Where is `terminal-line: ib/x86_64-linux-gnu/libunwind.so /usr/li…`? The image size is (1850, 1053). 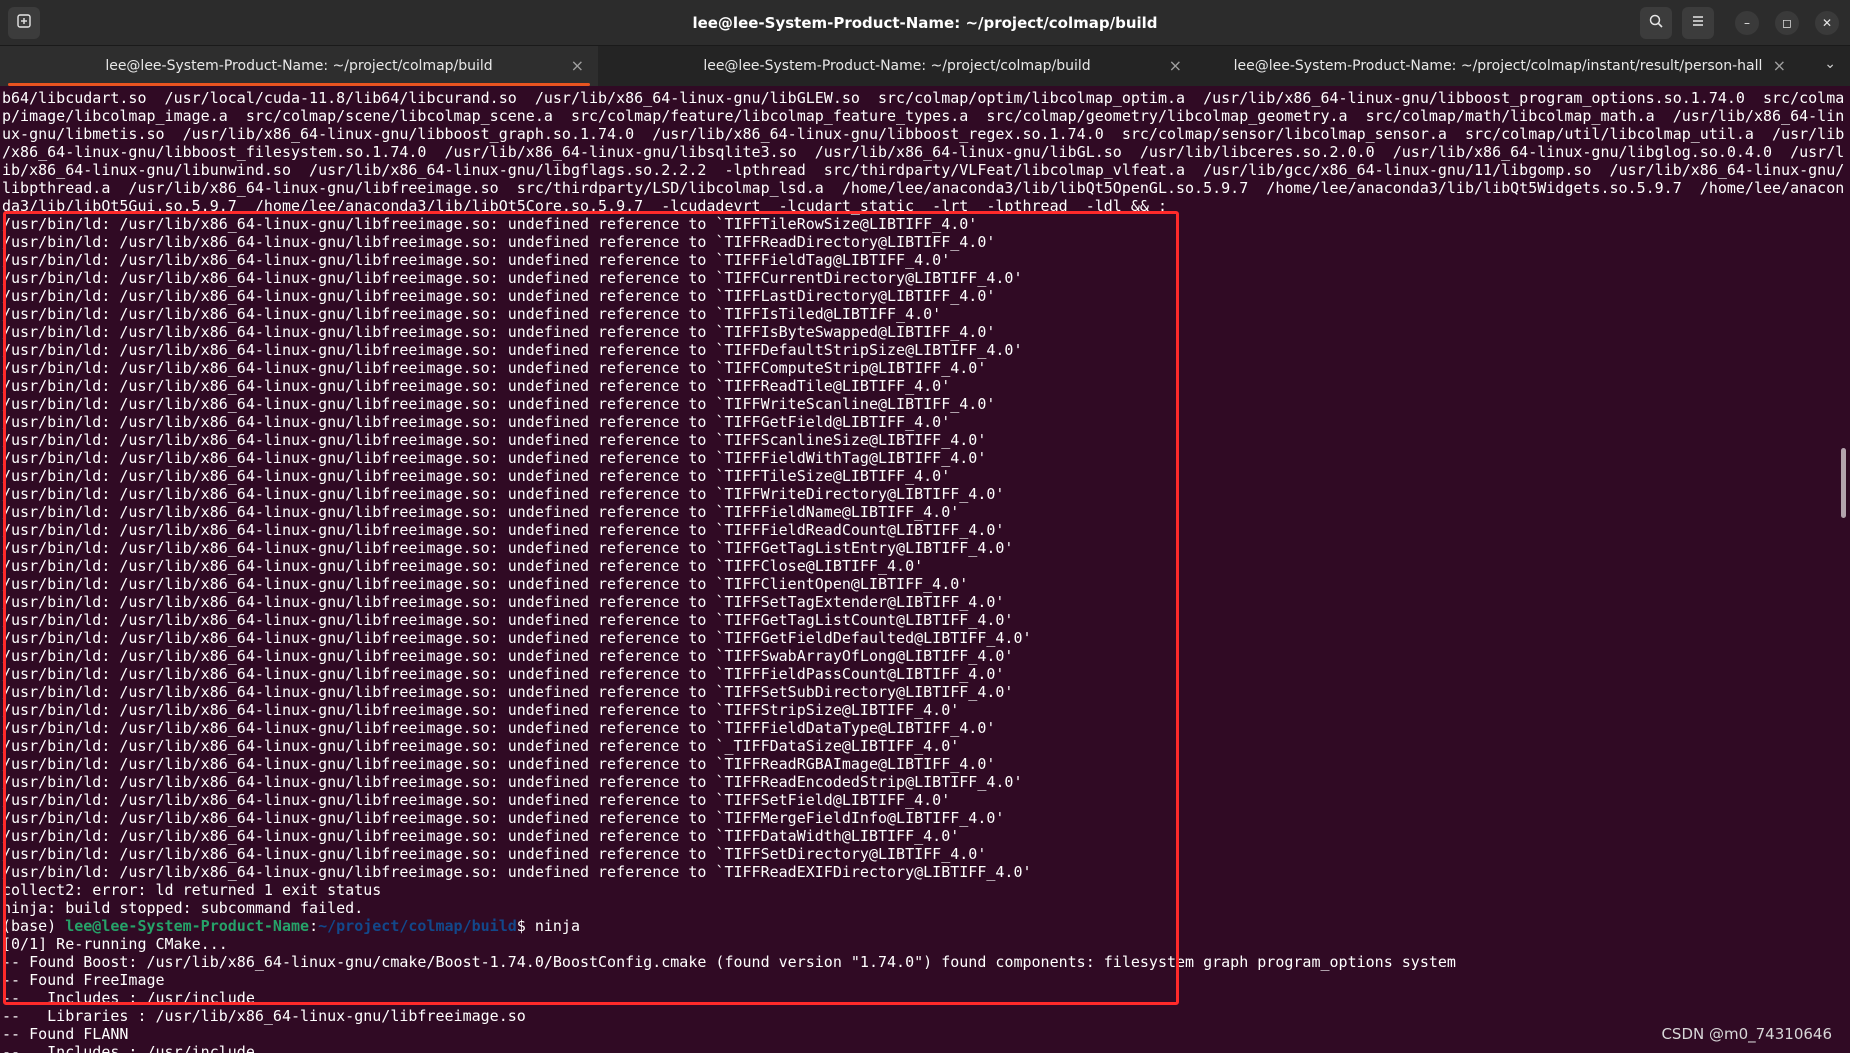
terminal-line: ib/x86_64-linux-gnu/libunwind.so /usr/li… is located at coordinates (923, 170).